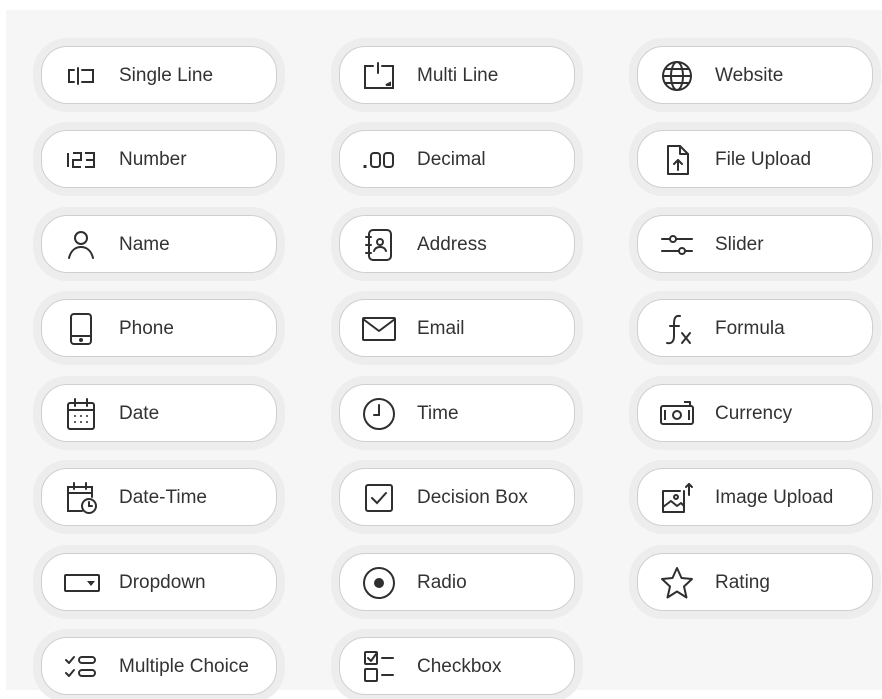 The height and width of the screenshot is (699, 882). I want to click on field-label: Currency, so click(754, 413).